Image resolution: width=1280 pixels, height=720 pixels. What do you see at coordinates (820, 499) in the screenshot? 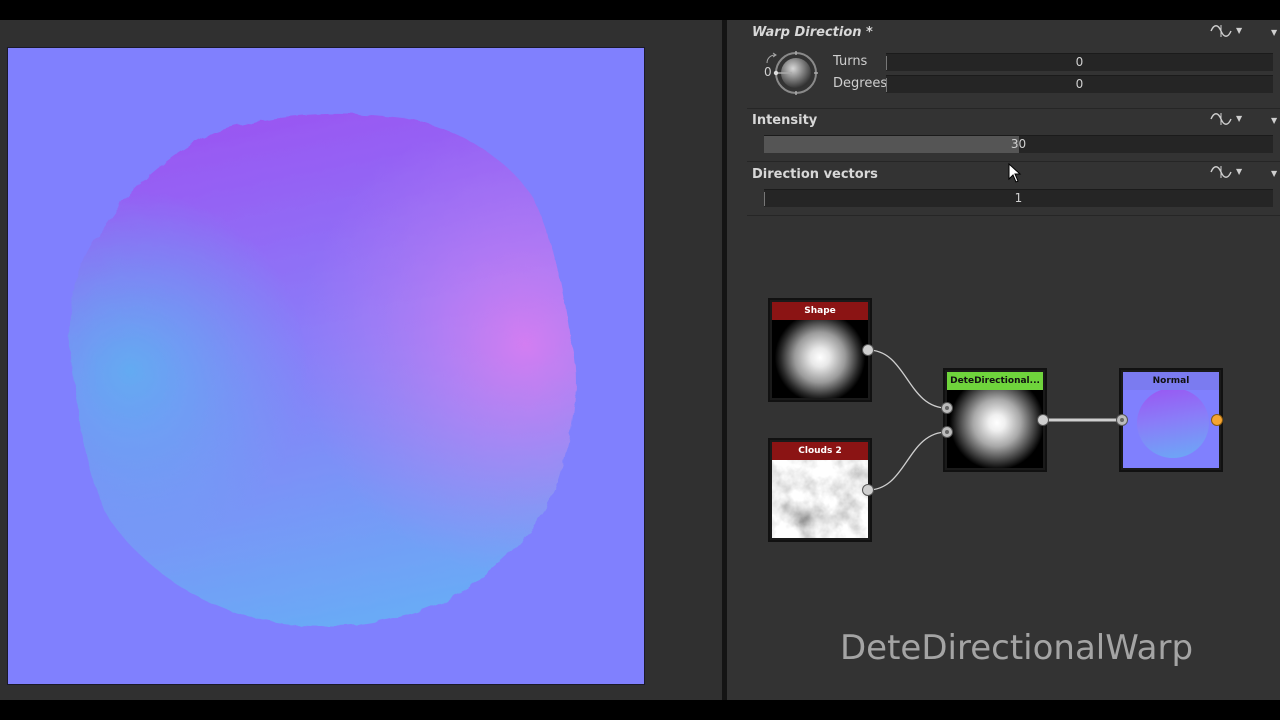
I see `node-clouds-thumbnail` at bounding box center [820, 499].